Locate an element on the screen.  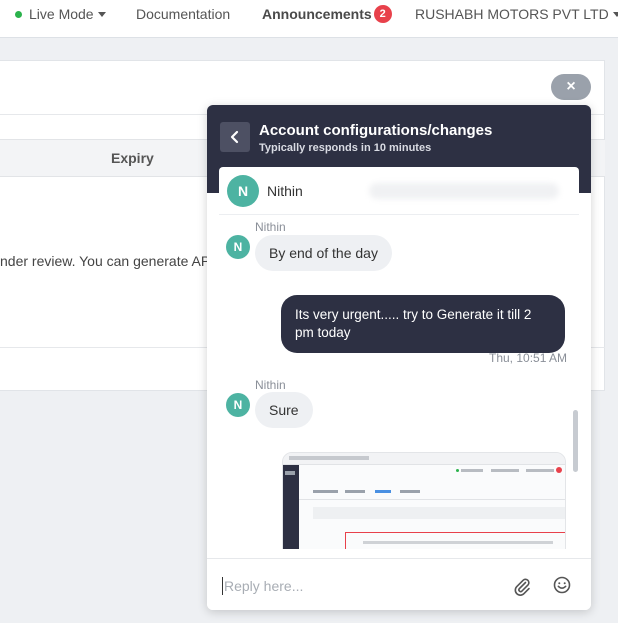
live-status-dot is located at coordinates (18, 14).